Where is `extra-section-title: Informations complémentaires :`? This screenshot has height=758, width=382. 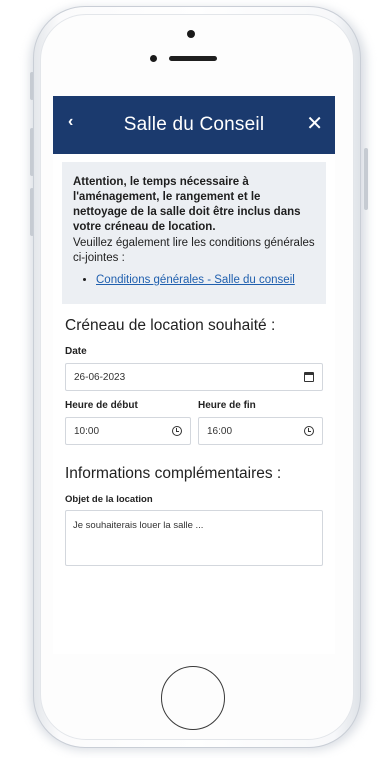 extra-section-title: Informations complémentaires : is located at coordinates (173, 473).